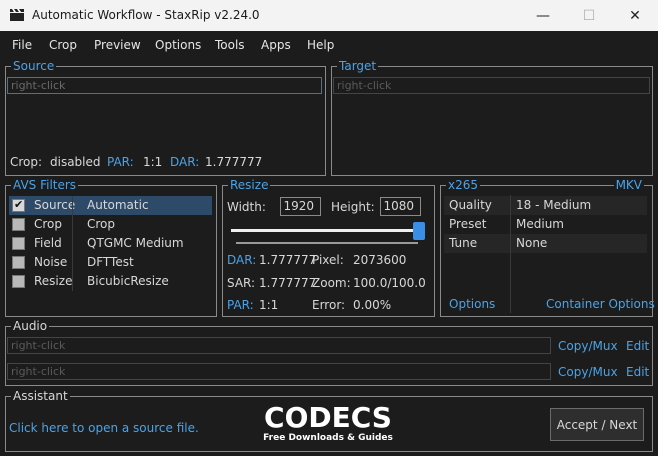 The width and height of the screenshot is (658, 456). I want to click on watermark-main: CODECS, so click(328, 417).